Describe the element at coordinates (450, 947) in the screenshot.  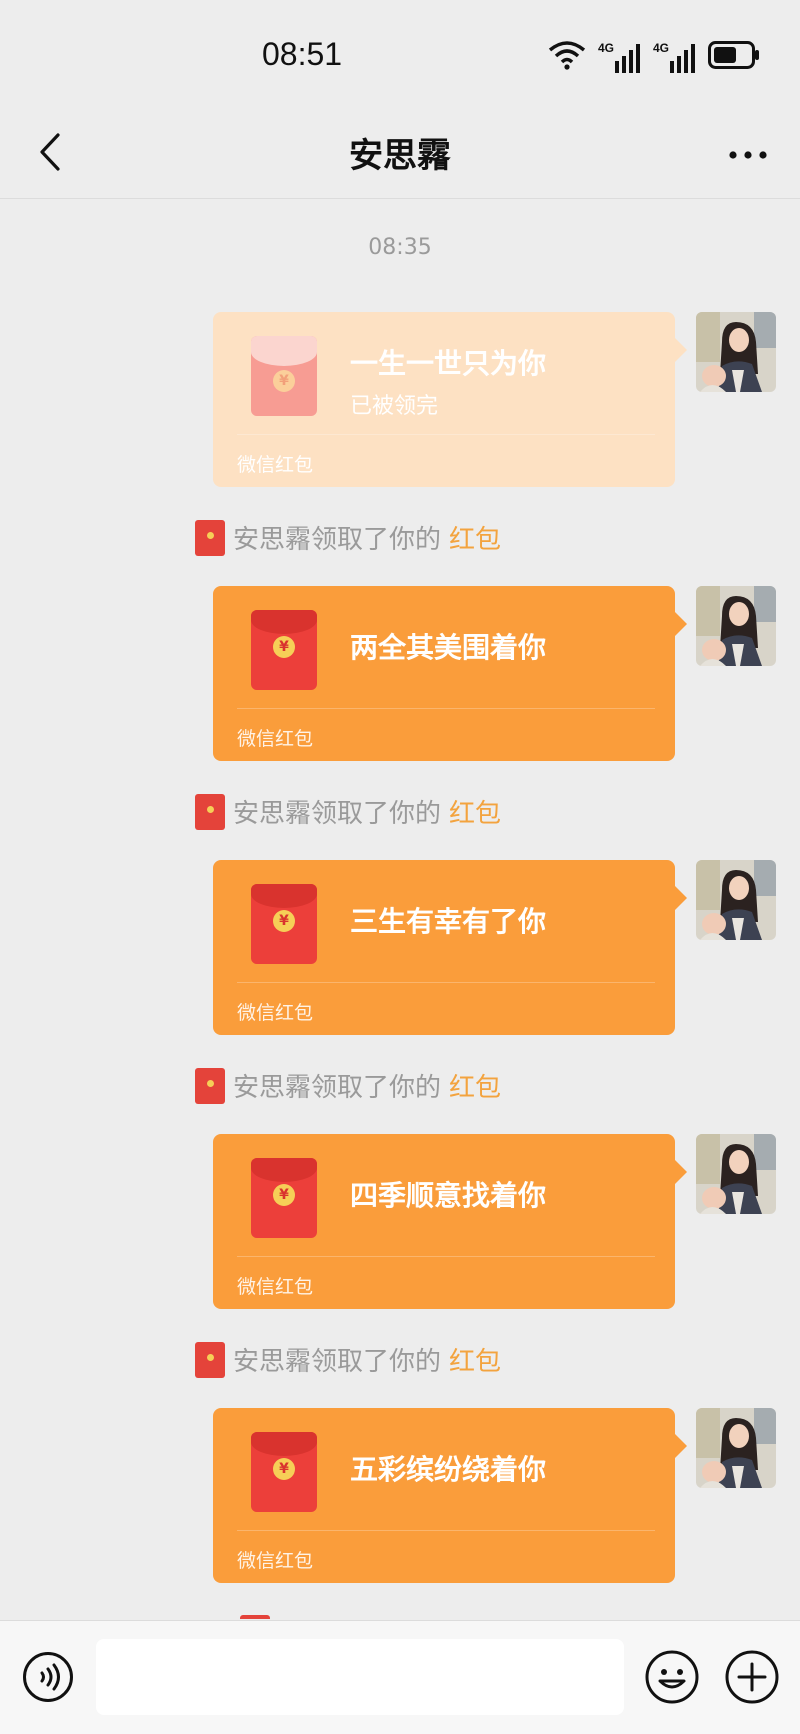
I see `red-packet-message: ¥ 三生有幸有了你 微信红包` at that location.